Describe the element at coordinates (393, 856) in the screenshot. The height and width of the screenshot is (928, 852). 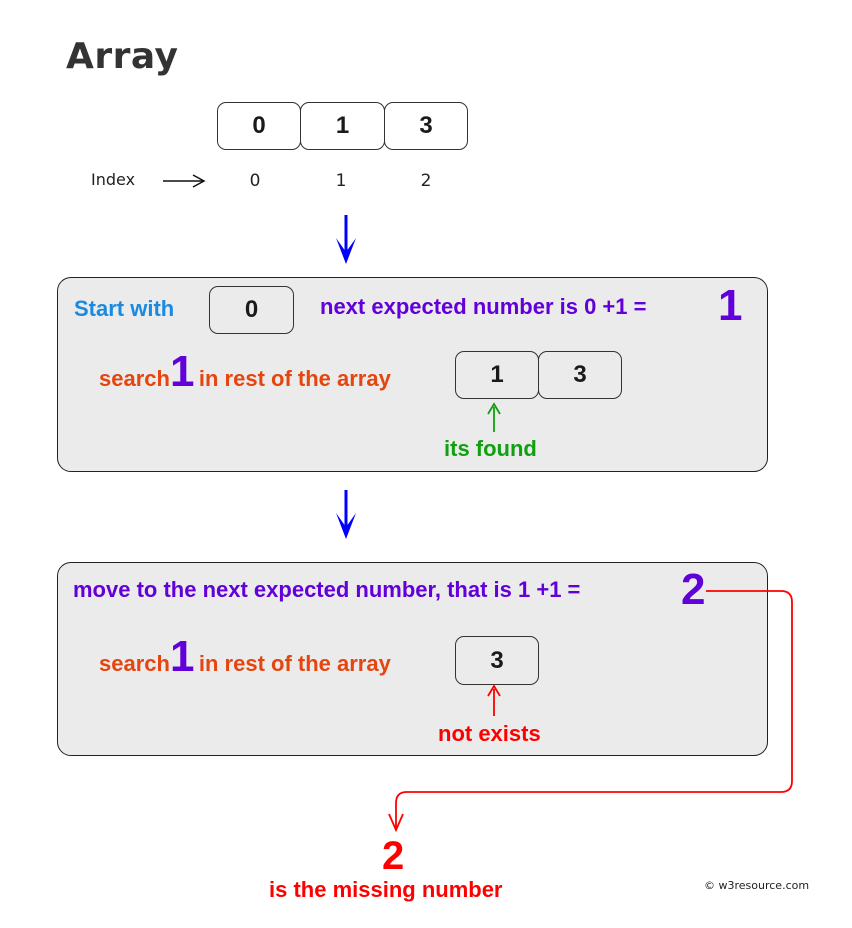
I see `answer-value: 2` at that location.